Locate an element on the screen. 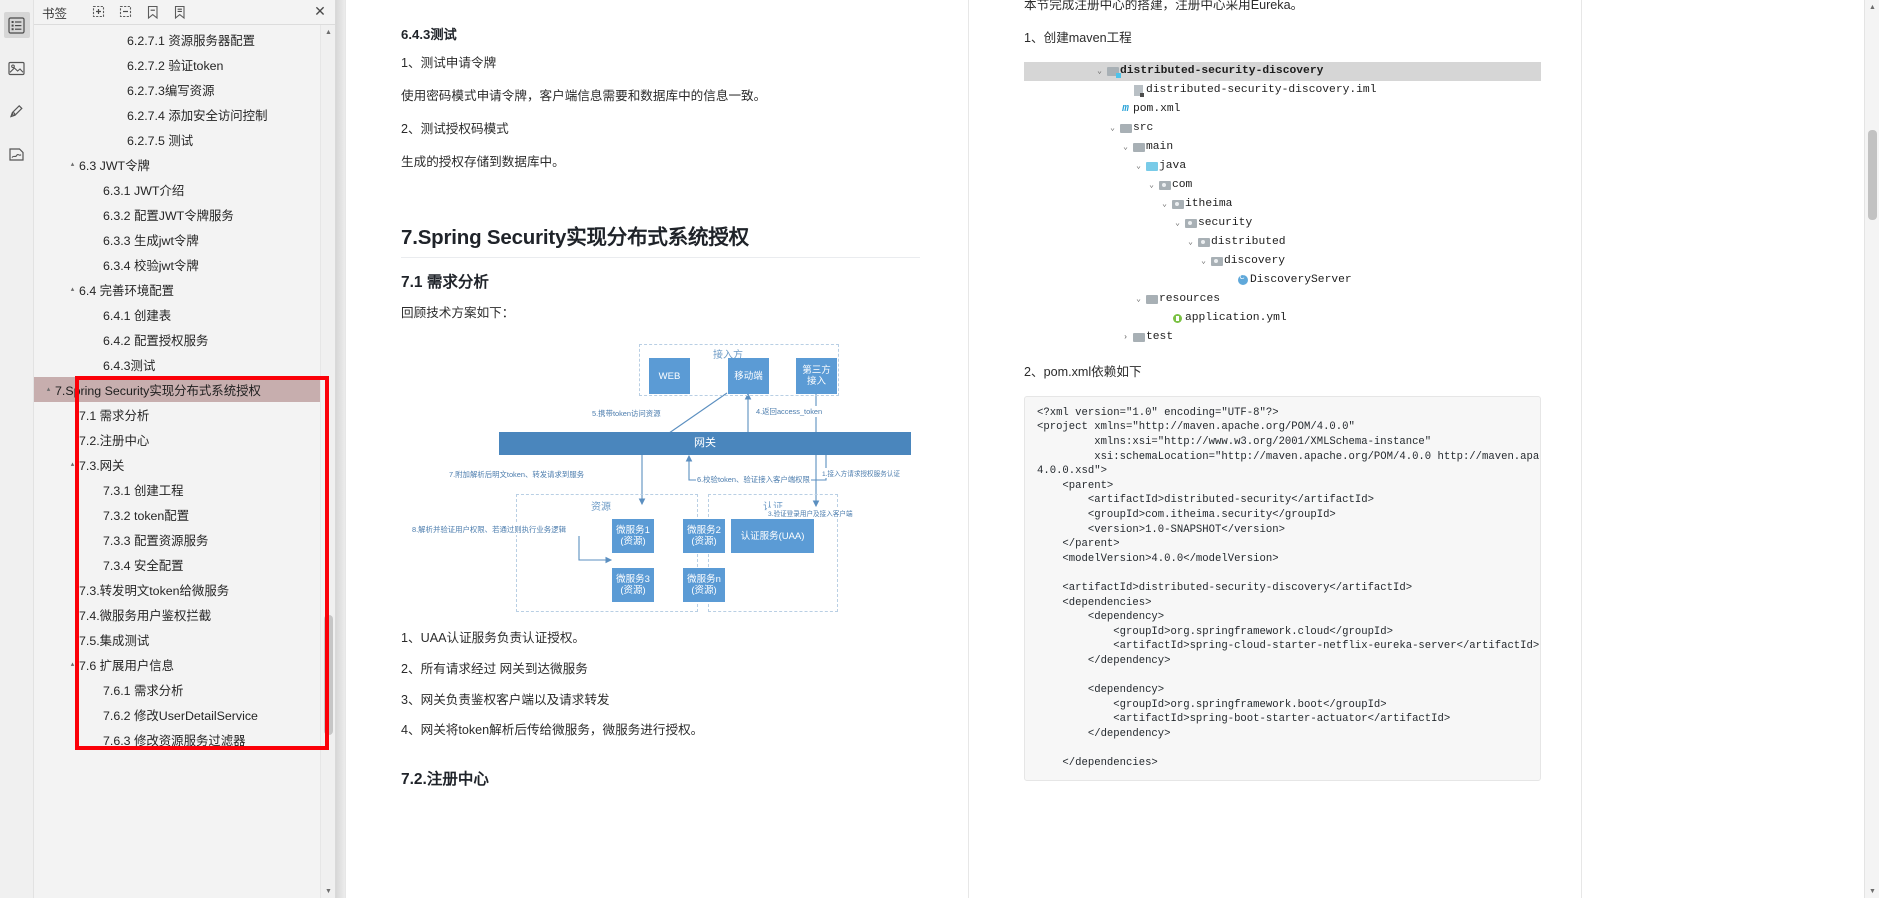 The image size is (1879, 898). paragraph-step-1: 1、创建maven工程 is located at coordinates (1078, 37).